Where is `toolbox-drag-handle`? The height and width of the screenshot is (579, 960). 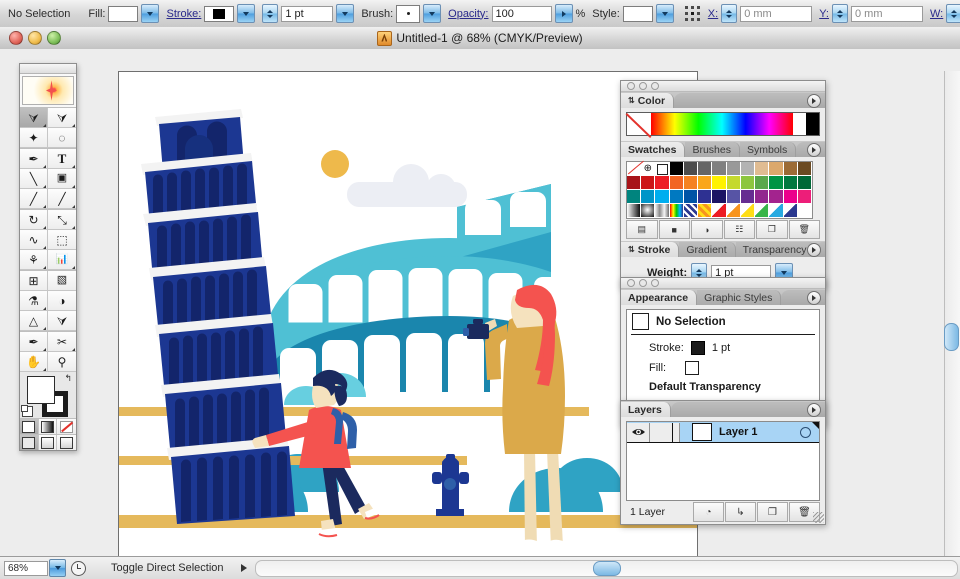
toolbox-drag-handle is located at coordinates (48, 69).